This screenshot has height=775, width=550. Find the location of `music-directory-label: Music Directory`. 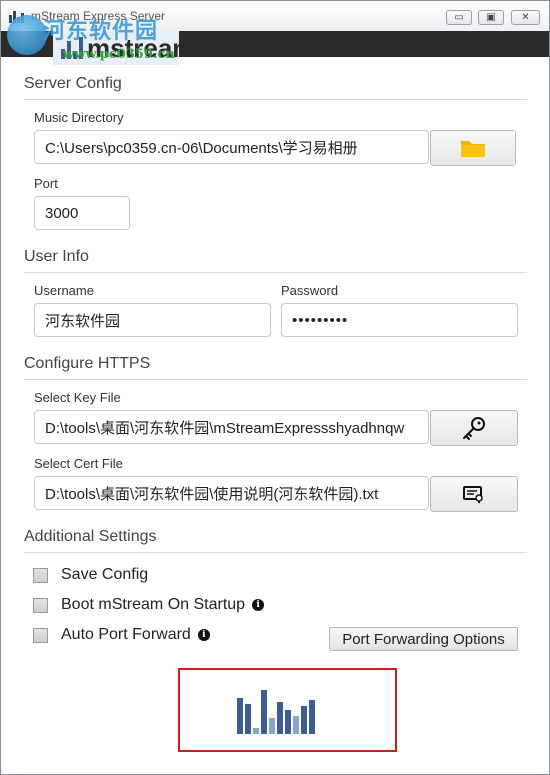

music-directory-label: Music Directory is located at coordinates (79, 117).